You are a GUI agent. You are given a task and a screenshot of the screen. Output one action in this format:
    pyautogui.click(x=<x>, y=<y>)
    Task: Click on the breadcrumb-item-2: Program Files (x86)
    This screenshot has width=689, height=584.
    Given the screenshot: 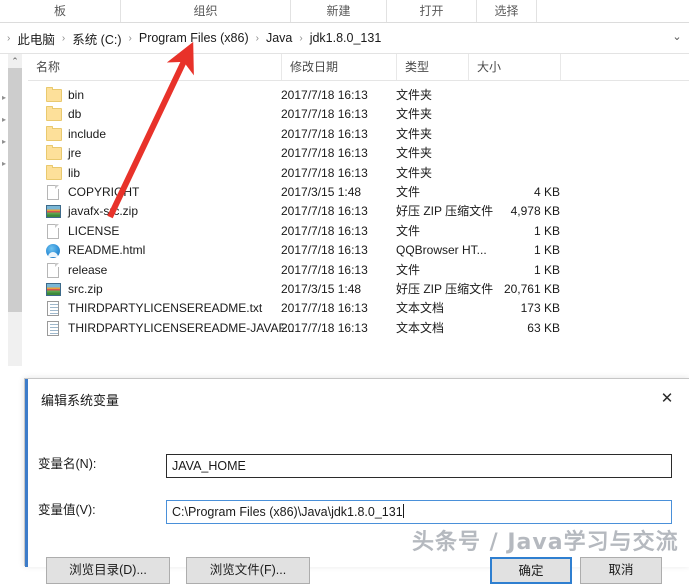 What is the action you would take?
    pyautogui.click(x=194, y=38)
    